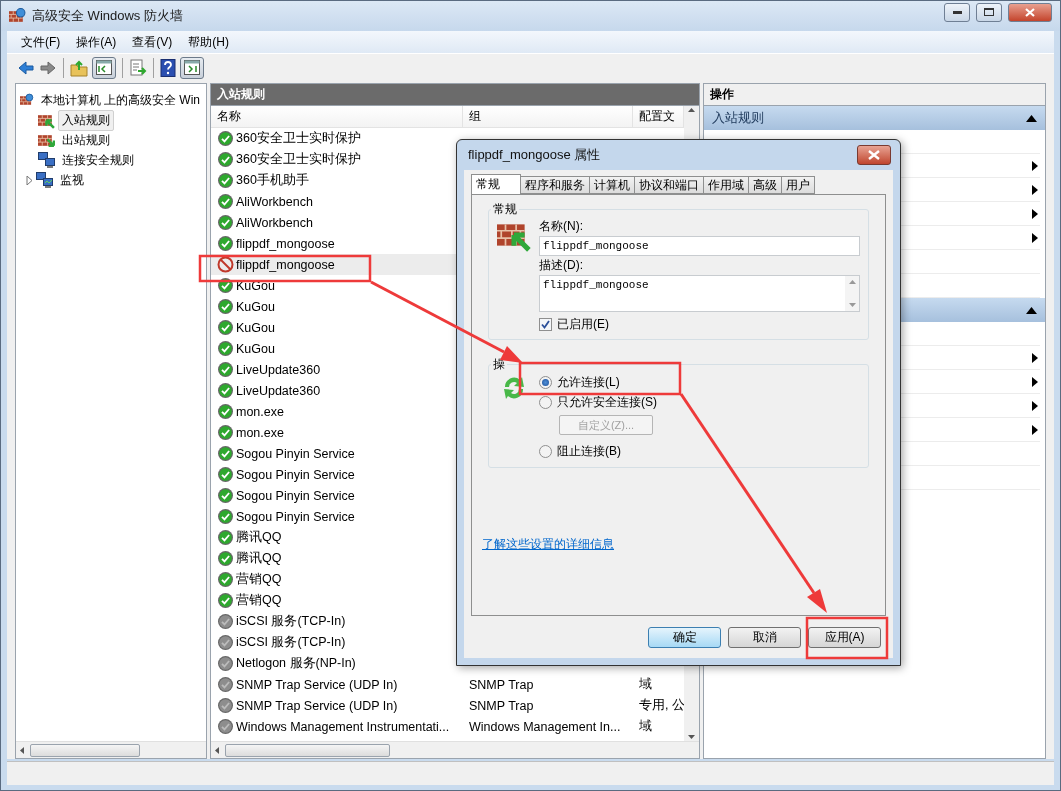  I want to click on dialog-button: 应用(A), so click(844, 637).